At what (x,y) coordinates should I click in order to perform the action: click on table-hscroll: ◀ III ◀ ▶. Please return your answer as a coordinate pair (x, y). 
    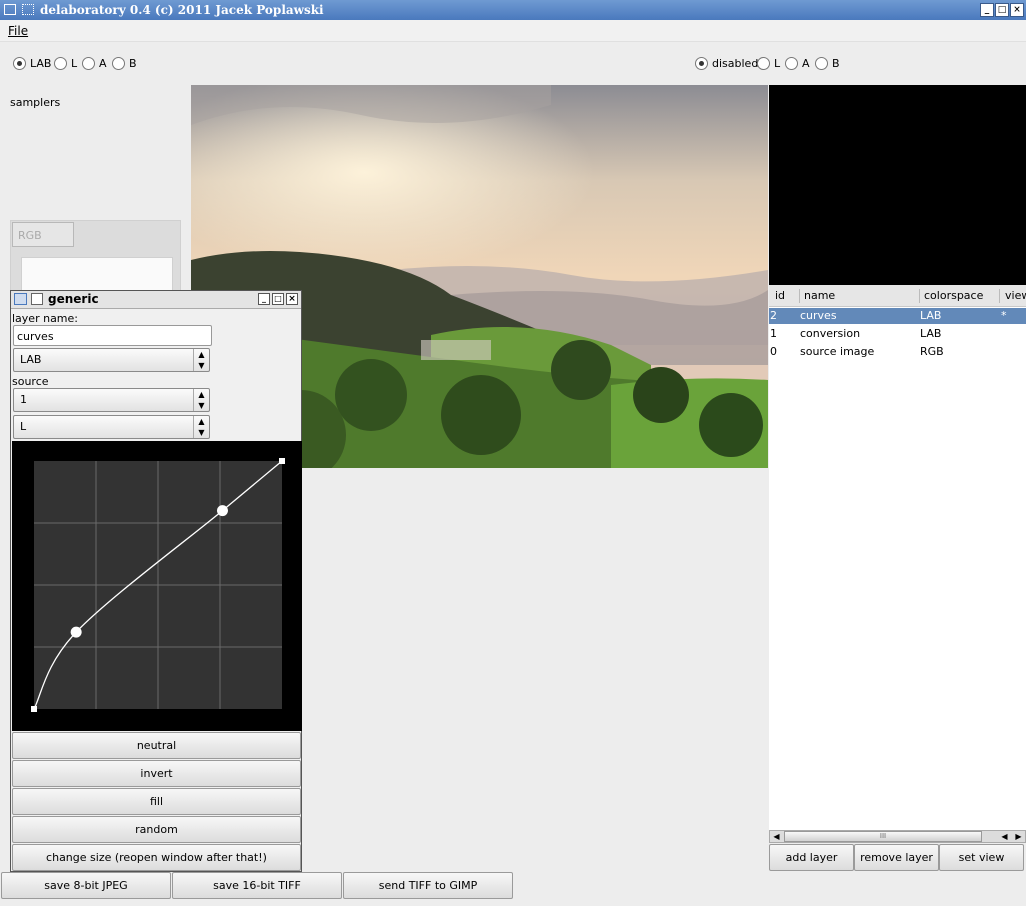
    Looking at the image, I should click on (897, 836).